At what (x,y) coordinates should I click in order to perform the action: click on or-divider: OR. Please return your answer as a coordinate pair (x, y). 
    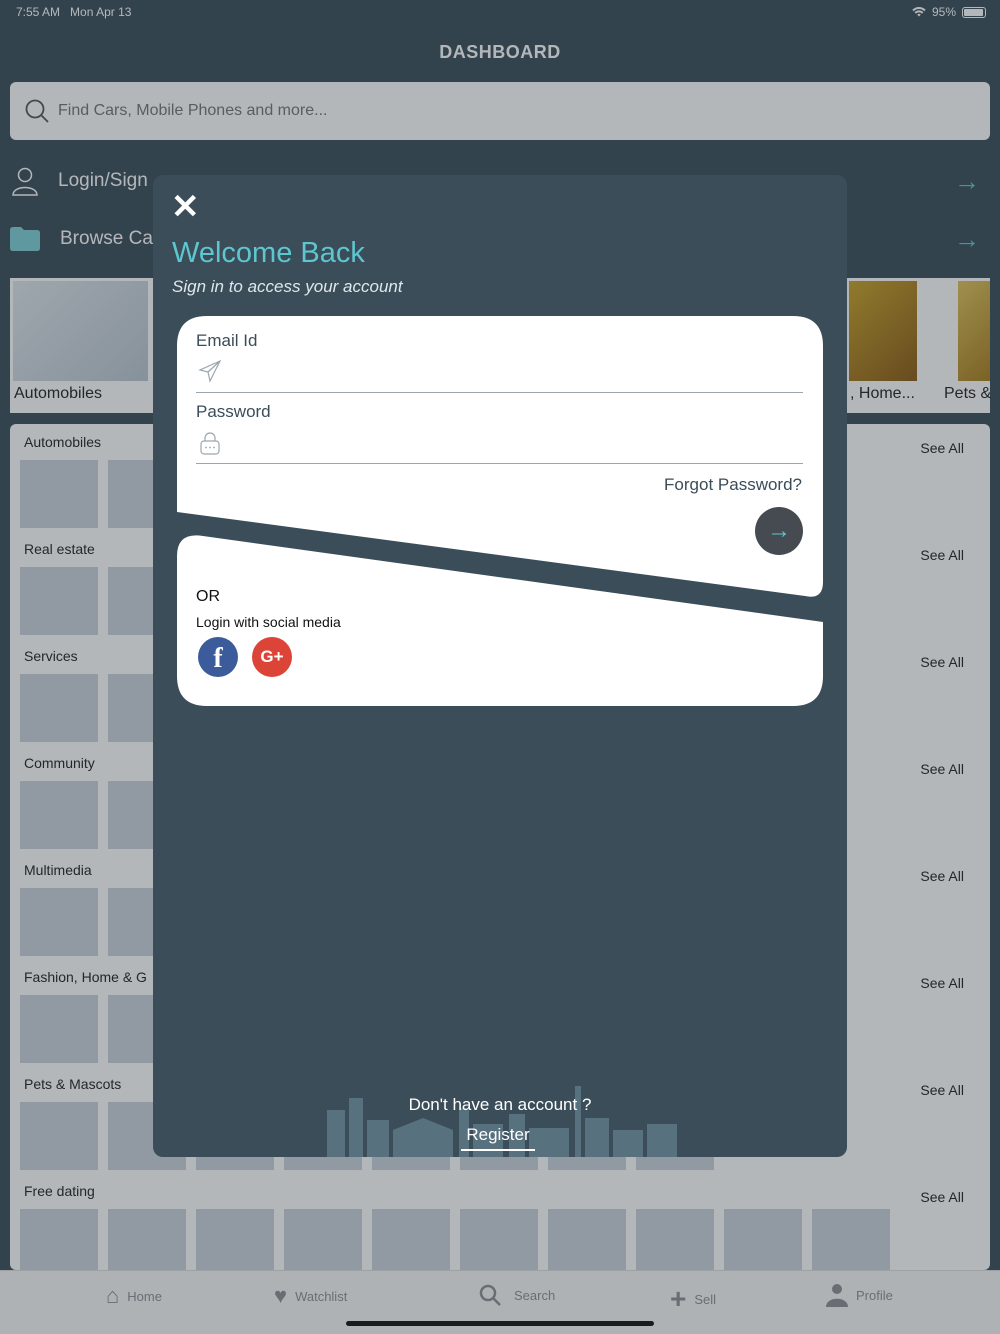
    Looking at the image, I should click on (208, 596).